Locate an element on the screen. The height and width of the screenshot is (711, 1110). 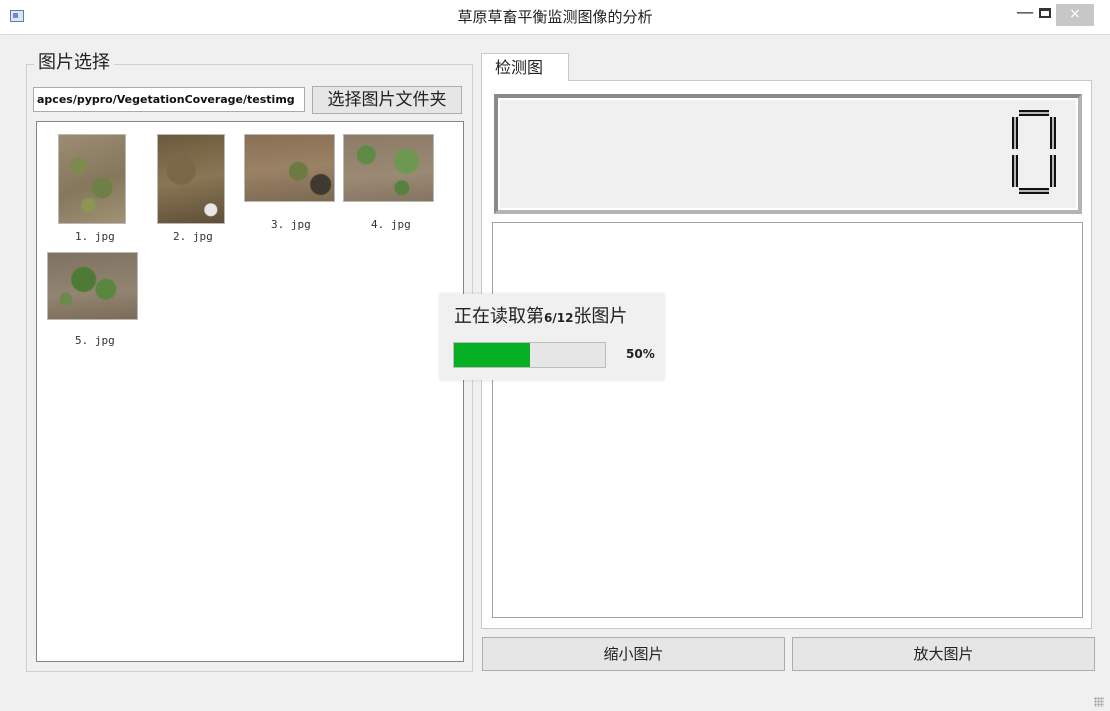
zoom-out-button: 缩小图片 is located at coordinates (633, 654).